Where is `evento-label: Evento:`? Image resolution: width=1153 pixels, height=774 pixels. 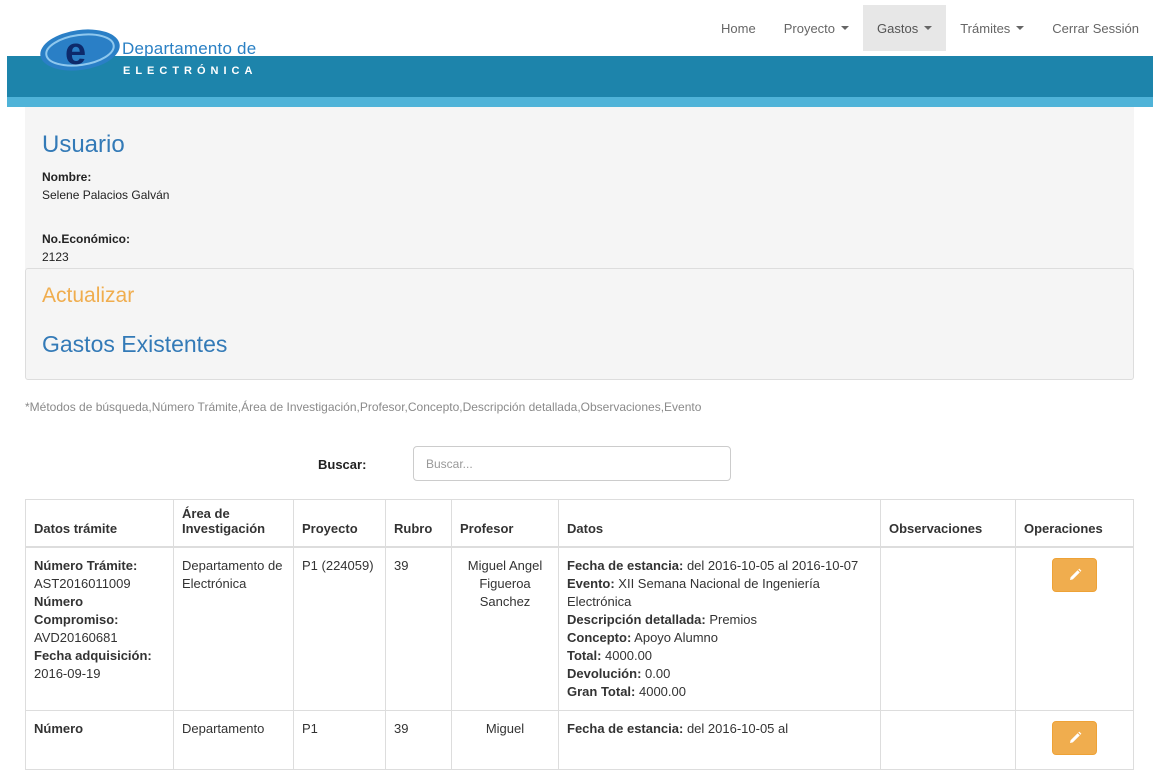 evento-label: Evento: is located at coordinates (591, 583).